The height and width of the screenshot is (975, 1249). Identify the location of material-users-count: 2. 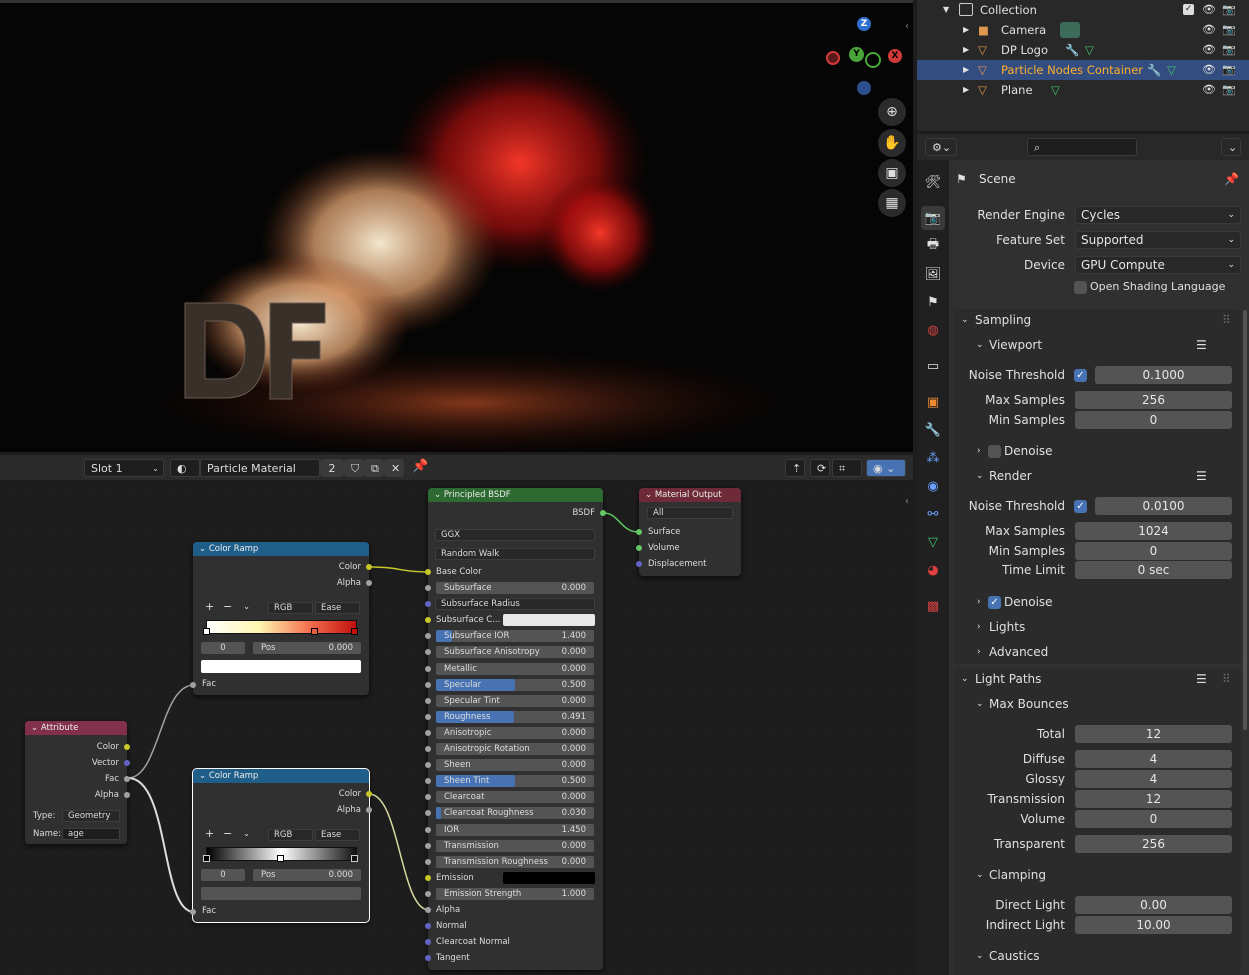
(332, 468).